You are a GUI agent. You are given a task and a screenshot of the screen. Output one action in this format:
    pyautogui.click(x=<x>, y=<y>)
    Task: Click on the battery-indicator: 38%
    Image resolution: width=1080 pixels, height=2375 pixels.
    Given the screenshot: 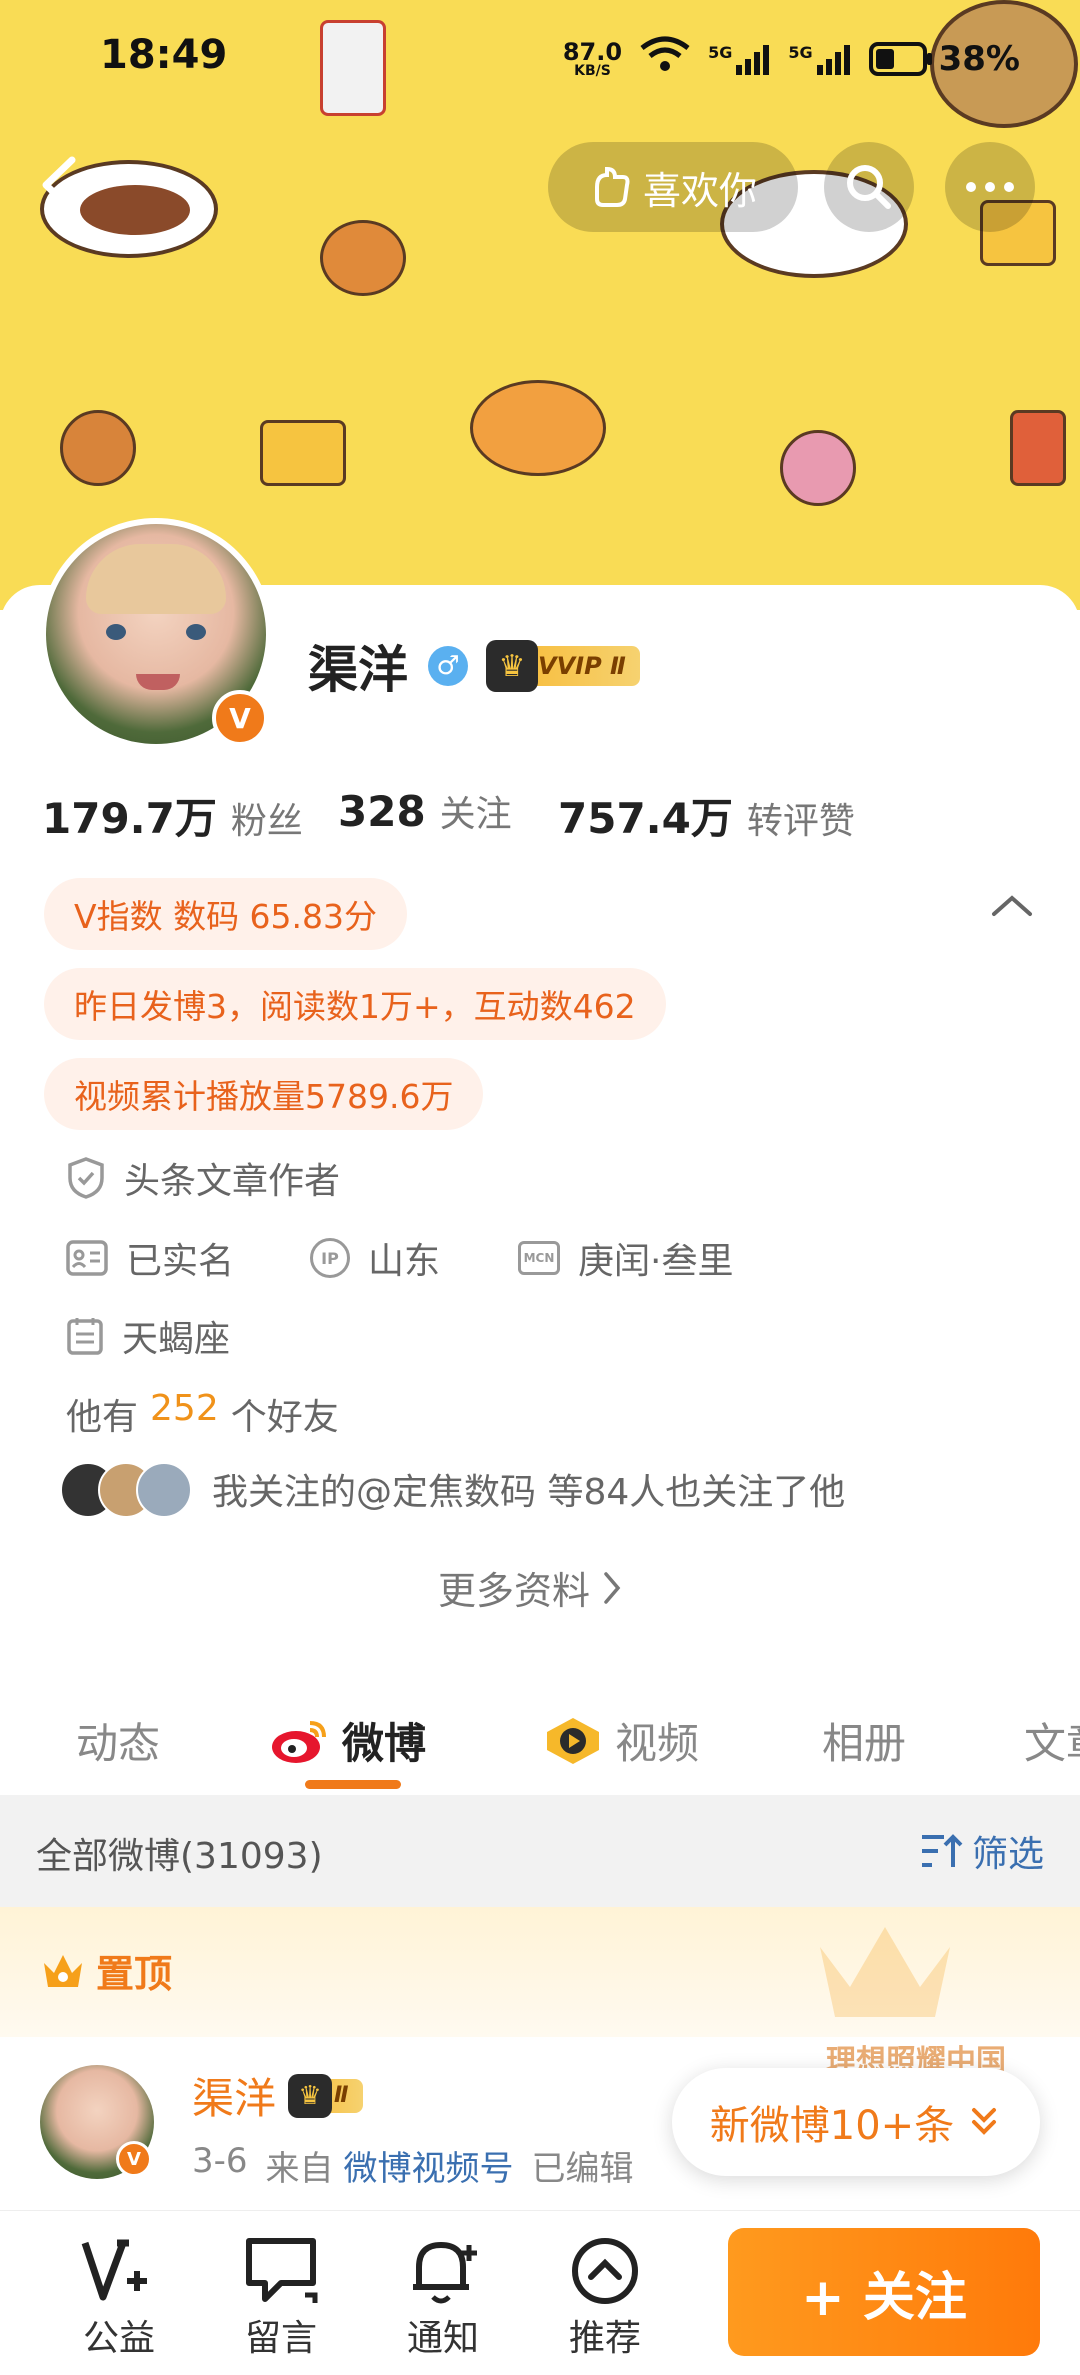 What is the action you would take?
    pyautogui.click(x=944, y=58)
    